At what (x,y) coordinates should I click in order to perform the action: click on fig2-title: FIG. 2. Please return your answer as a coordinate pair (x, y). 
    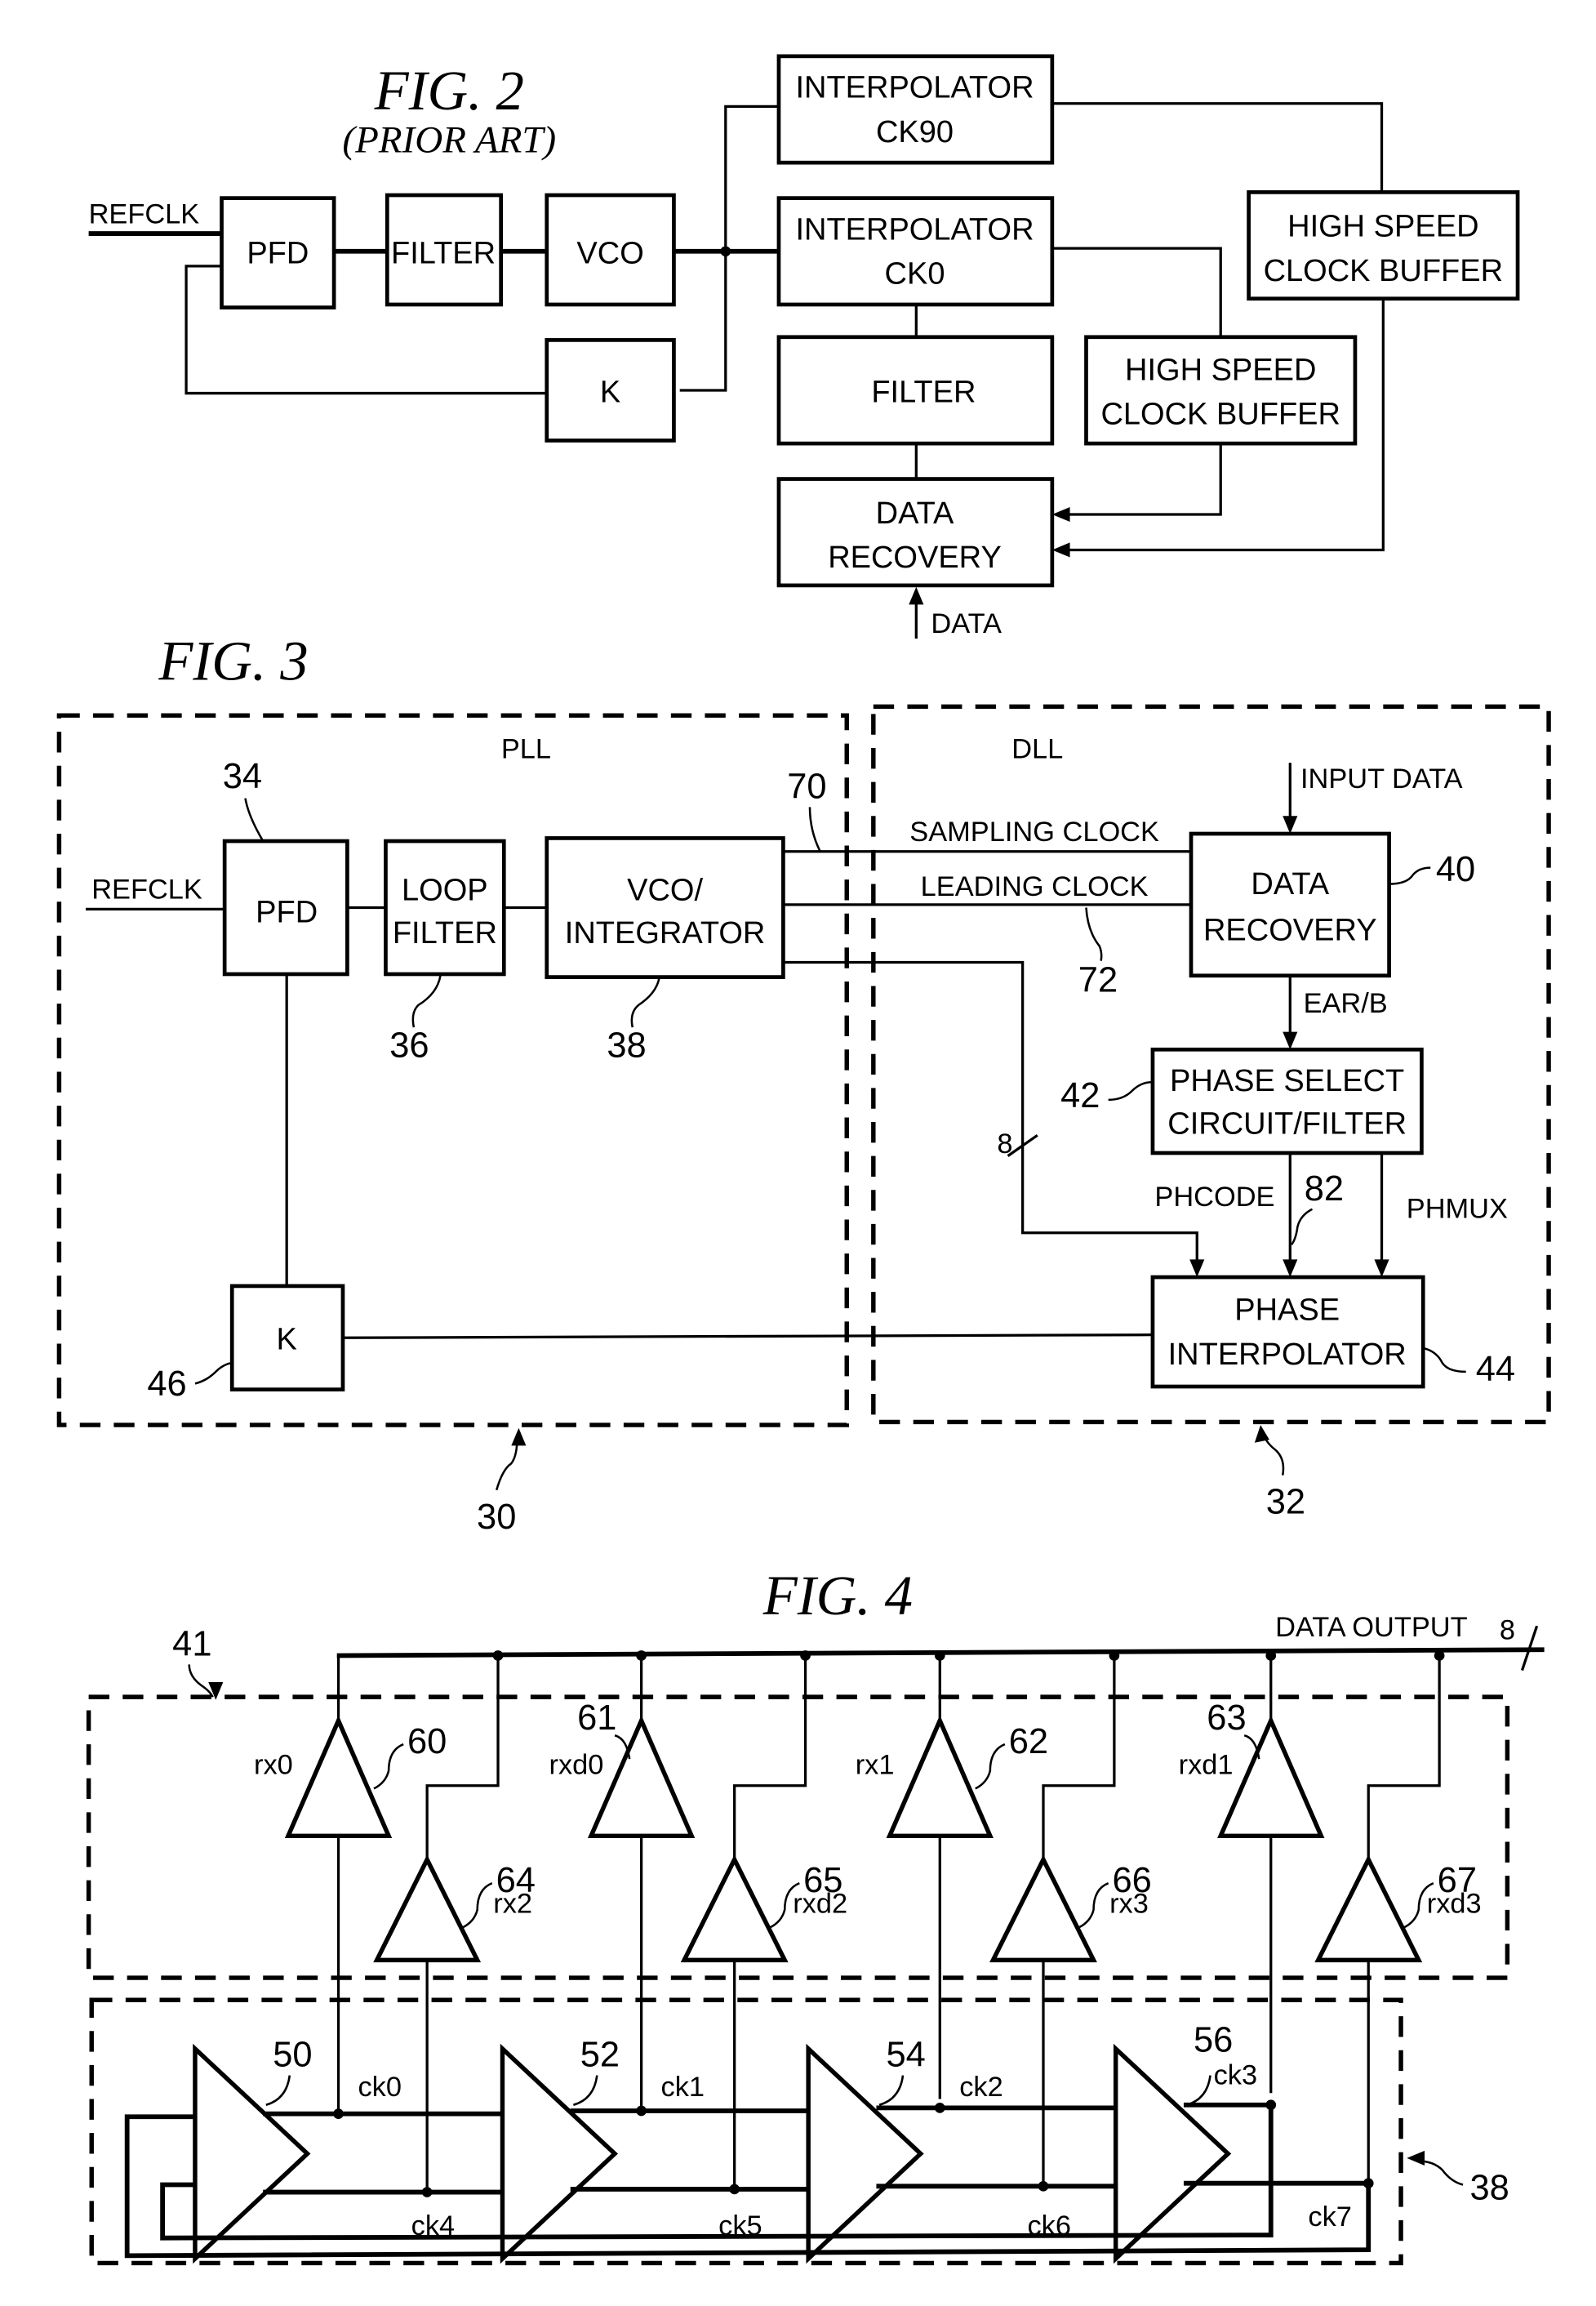
    Looking at the image, I should click on (449, 91).